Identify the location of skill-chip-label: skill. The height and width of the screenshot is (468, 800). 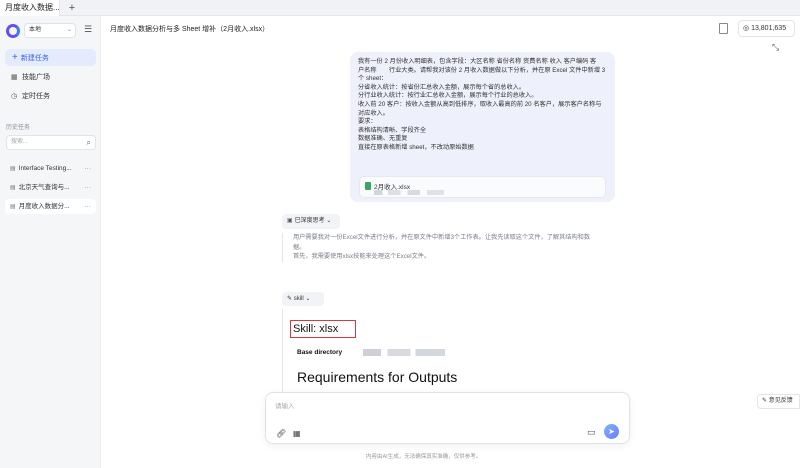
(298, 299).